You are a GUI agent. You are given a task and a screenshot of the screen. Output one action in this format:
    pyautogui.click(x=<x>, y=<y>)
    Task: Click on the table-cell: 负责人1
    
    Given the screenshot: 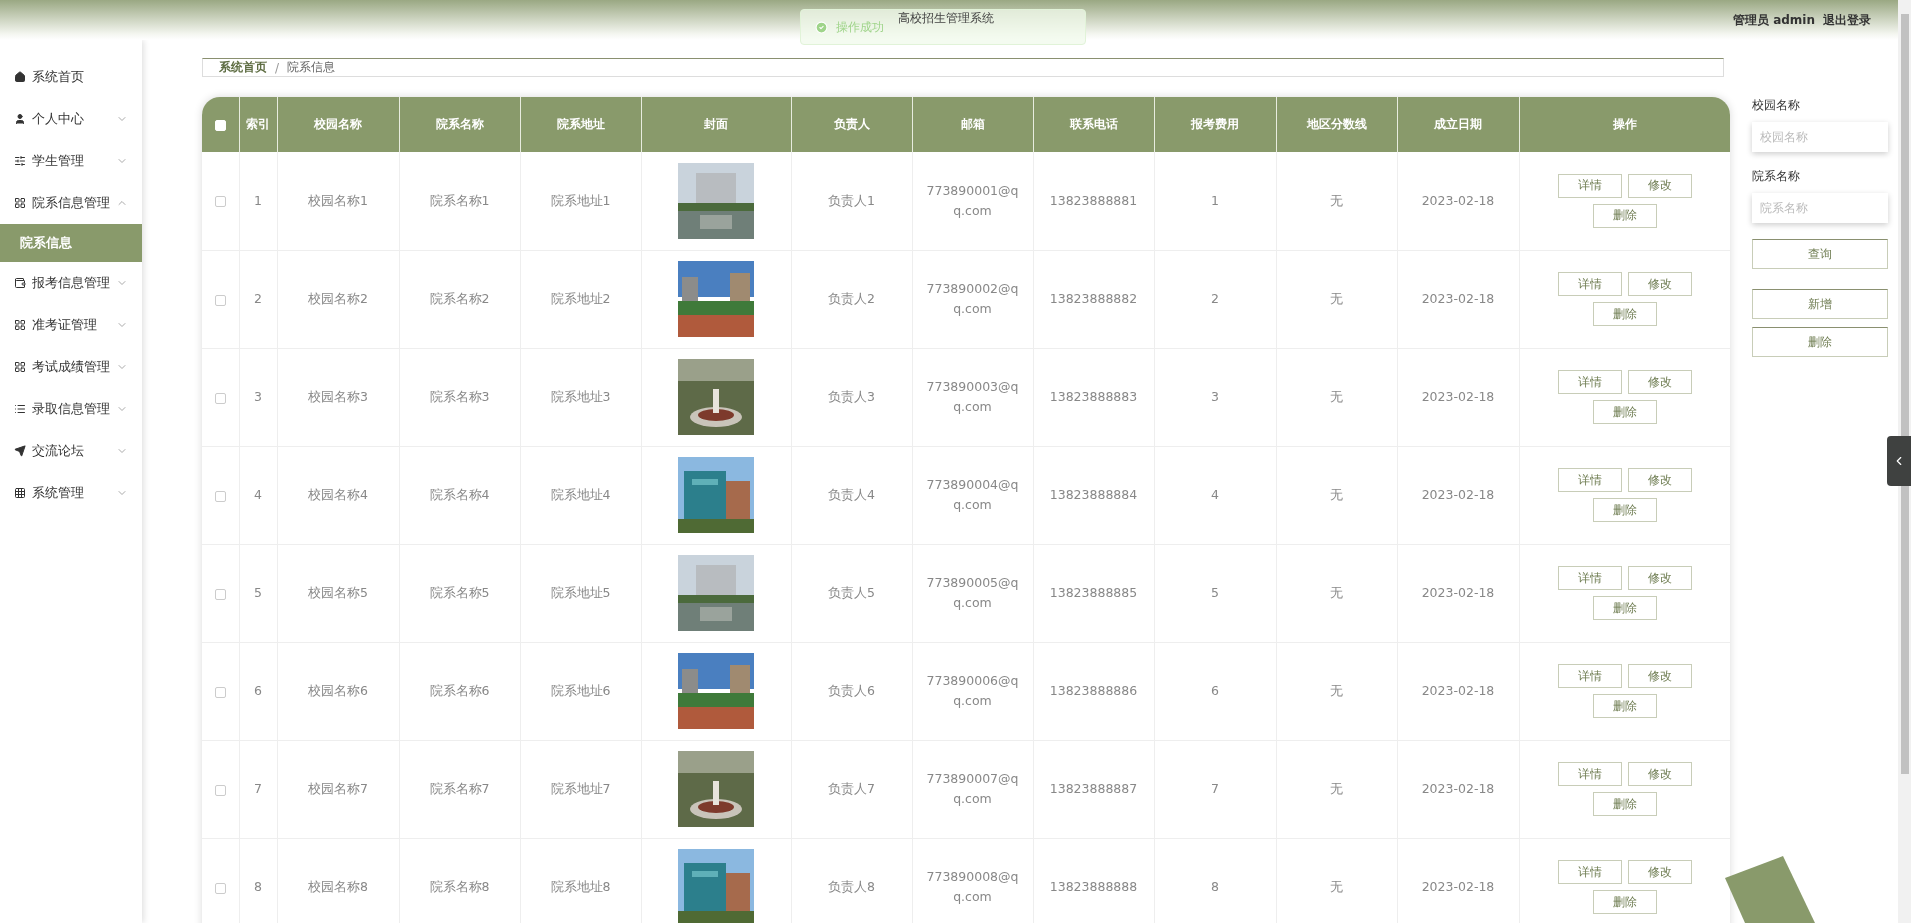 What is the action you would take?
    pyautogui.click(x=851, y=200)
    